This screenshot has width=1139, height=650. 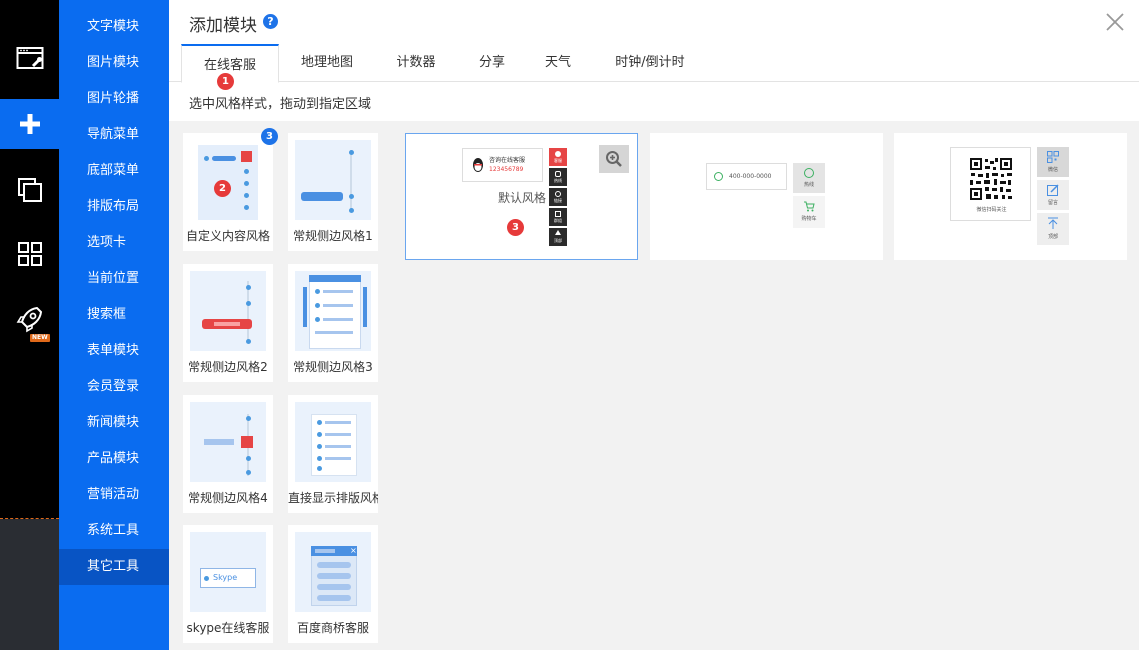 I want to click on cart-button: 购物车, so click(x=809, y=212).